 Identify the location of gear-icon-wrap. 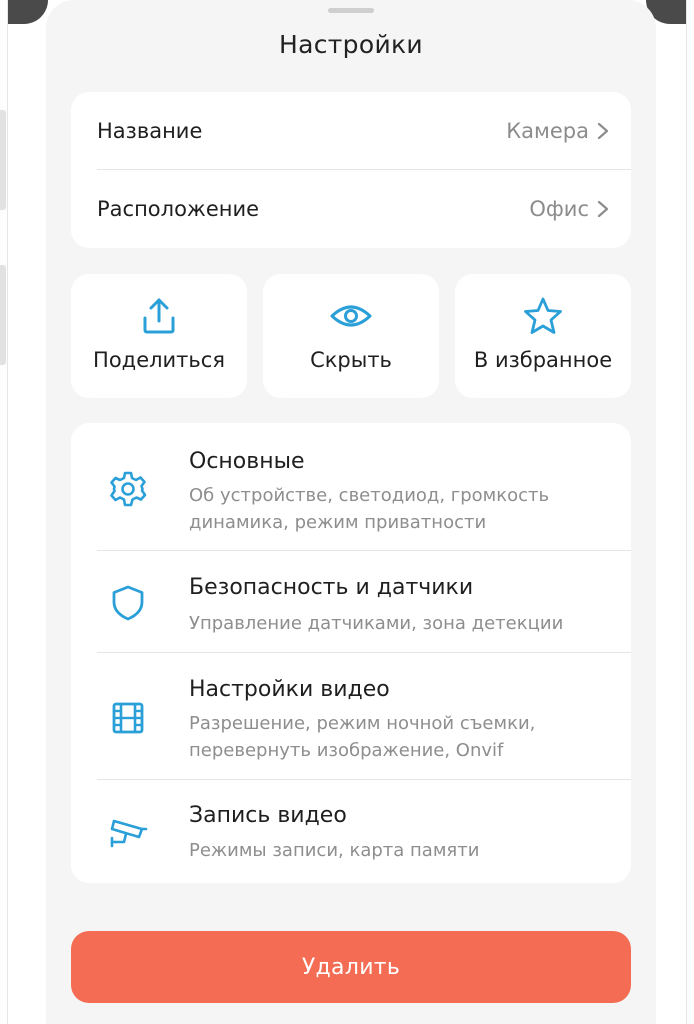
(128, 489).